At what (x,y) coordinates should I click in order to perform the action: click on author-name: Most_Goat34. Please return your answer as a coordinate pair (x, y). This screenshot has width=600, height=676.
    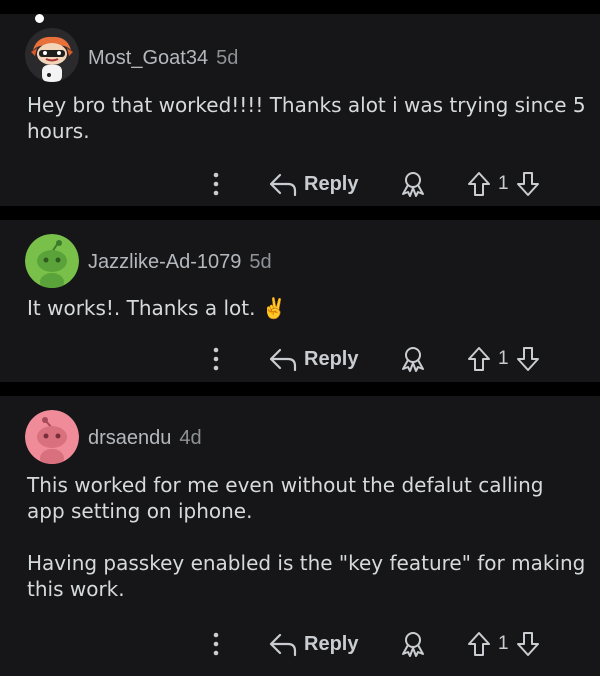
    Looking at the image, I should click on (148, 58).